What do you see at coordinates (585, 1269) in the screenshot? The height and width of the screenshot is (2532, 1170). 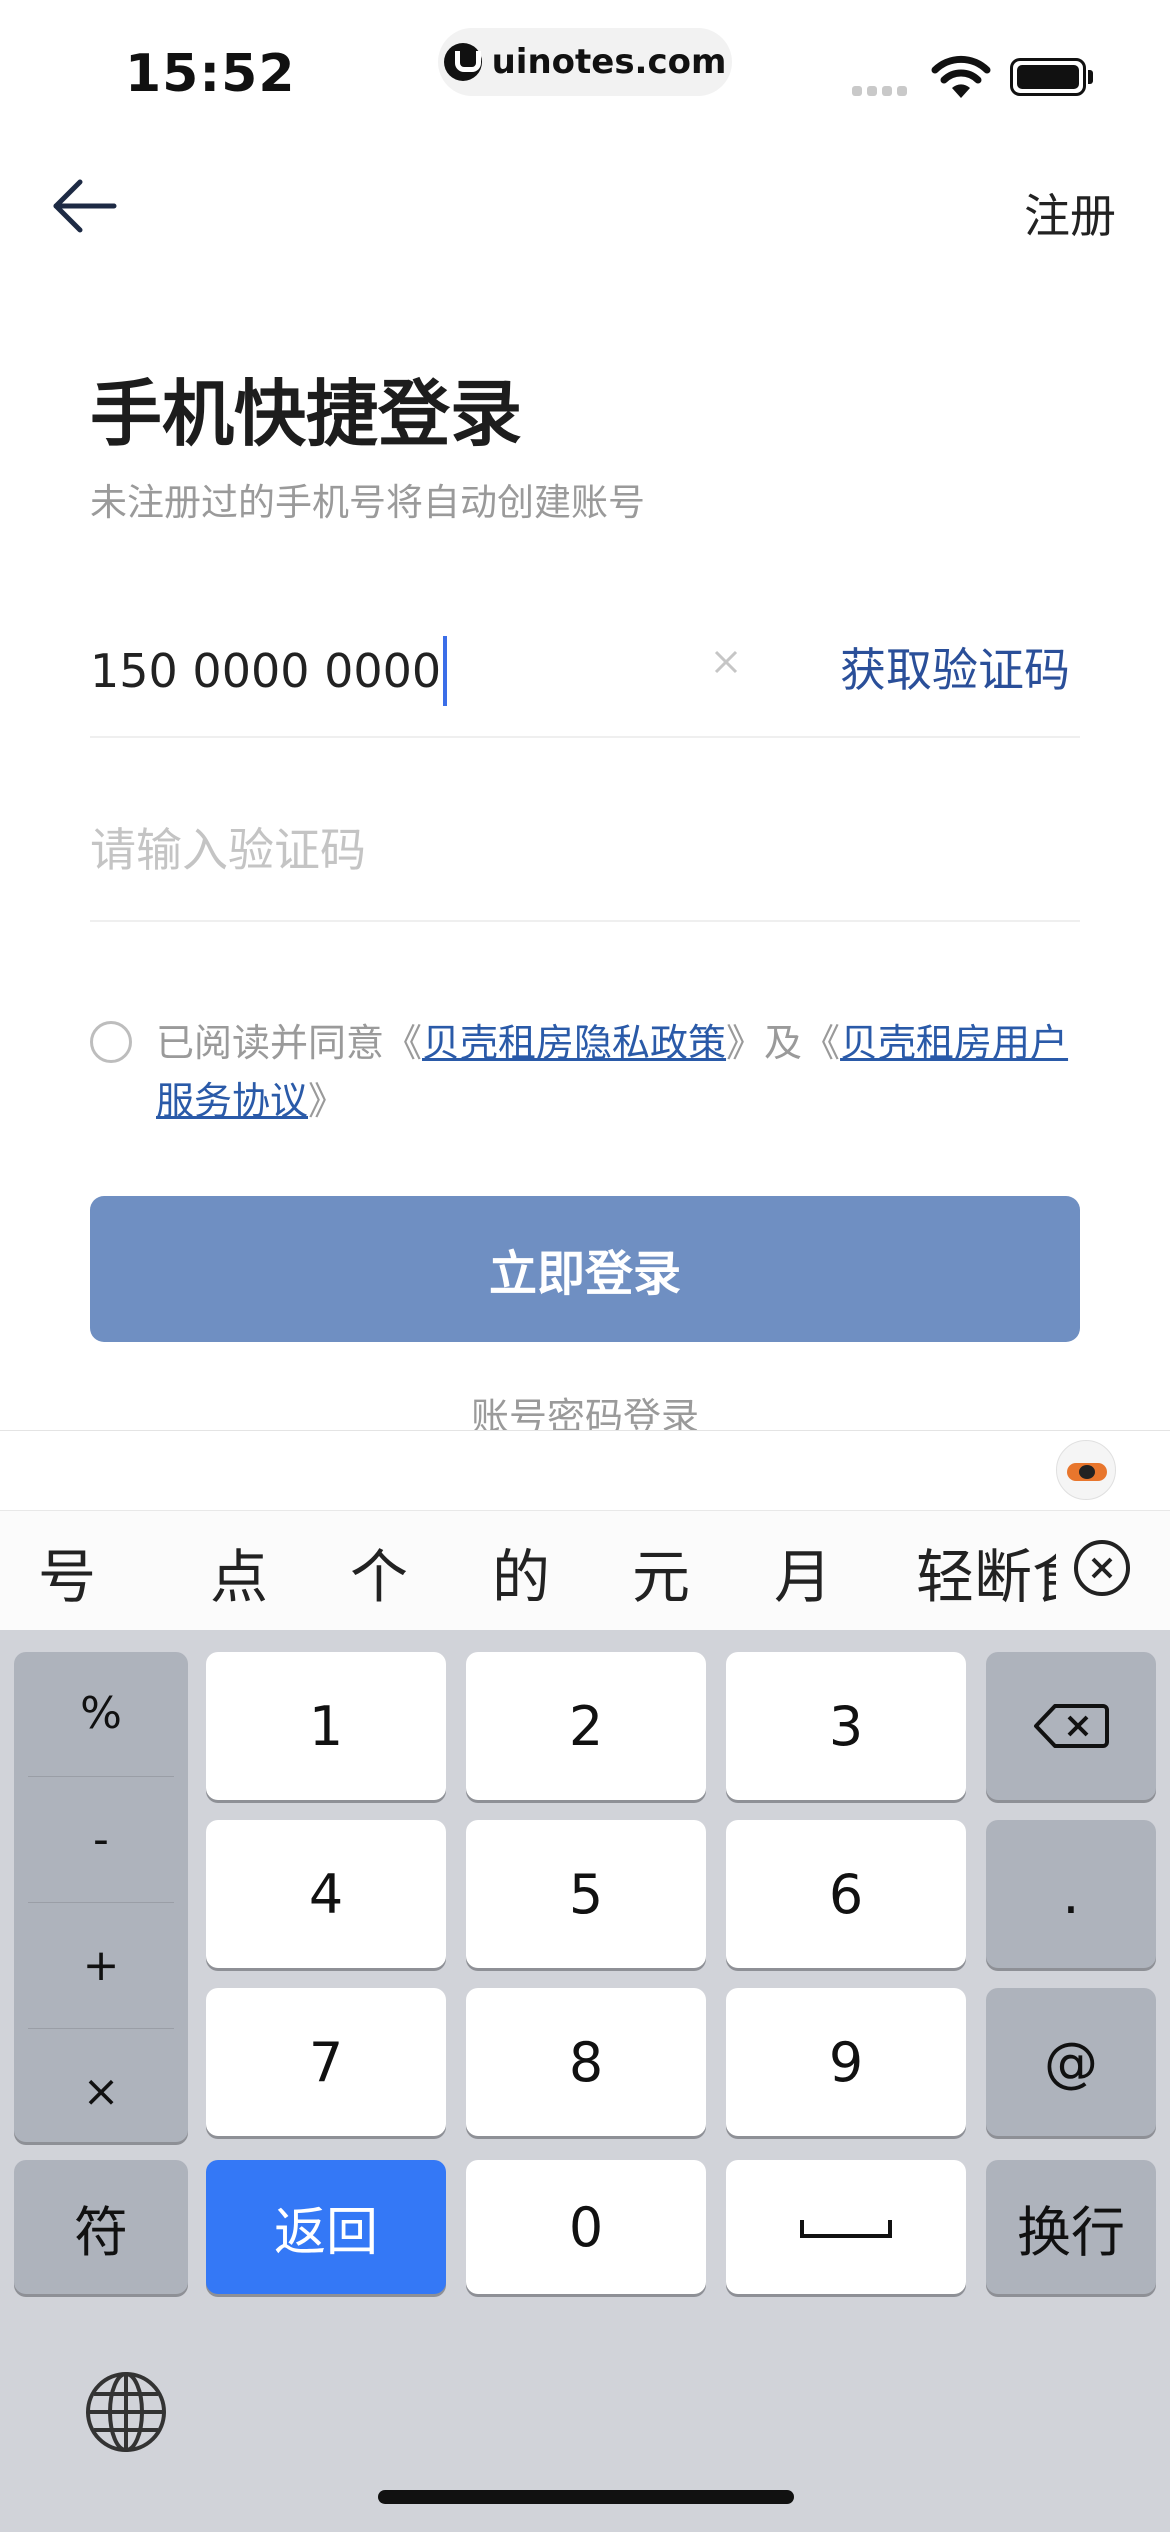 I see `login-button: 立即登录` at bounding box center [585, 1269].